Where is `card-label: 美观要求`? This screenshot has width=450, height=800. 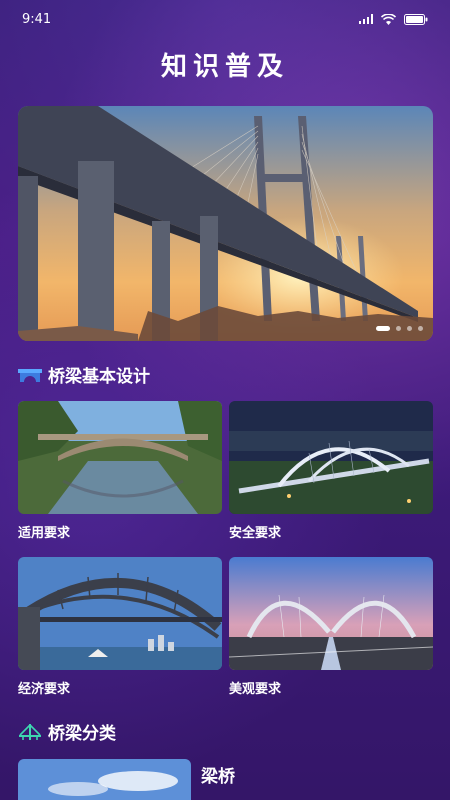
card-label: 美观要求 is located at coordinates (255, 689).